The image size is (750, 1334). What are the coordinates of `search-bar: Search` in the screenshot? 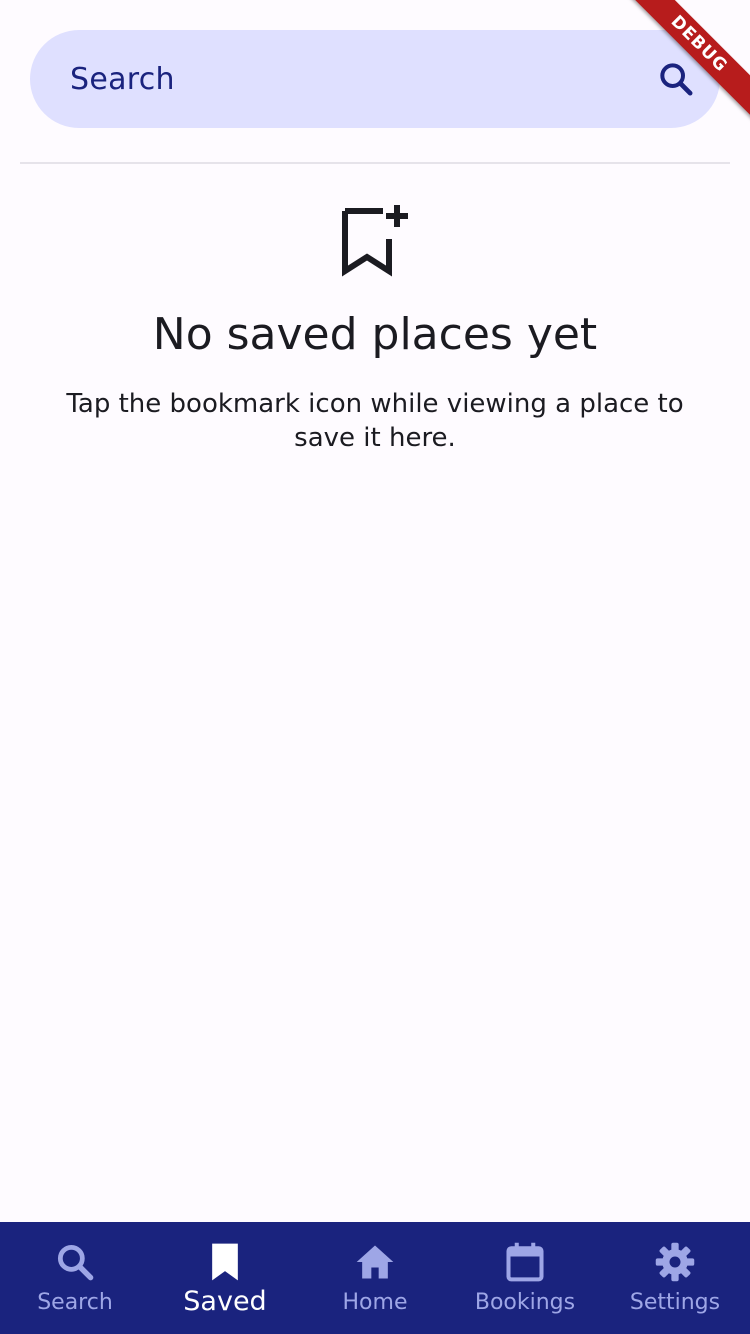 It's located at (375, 79).